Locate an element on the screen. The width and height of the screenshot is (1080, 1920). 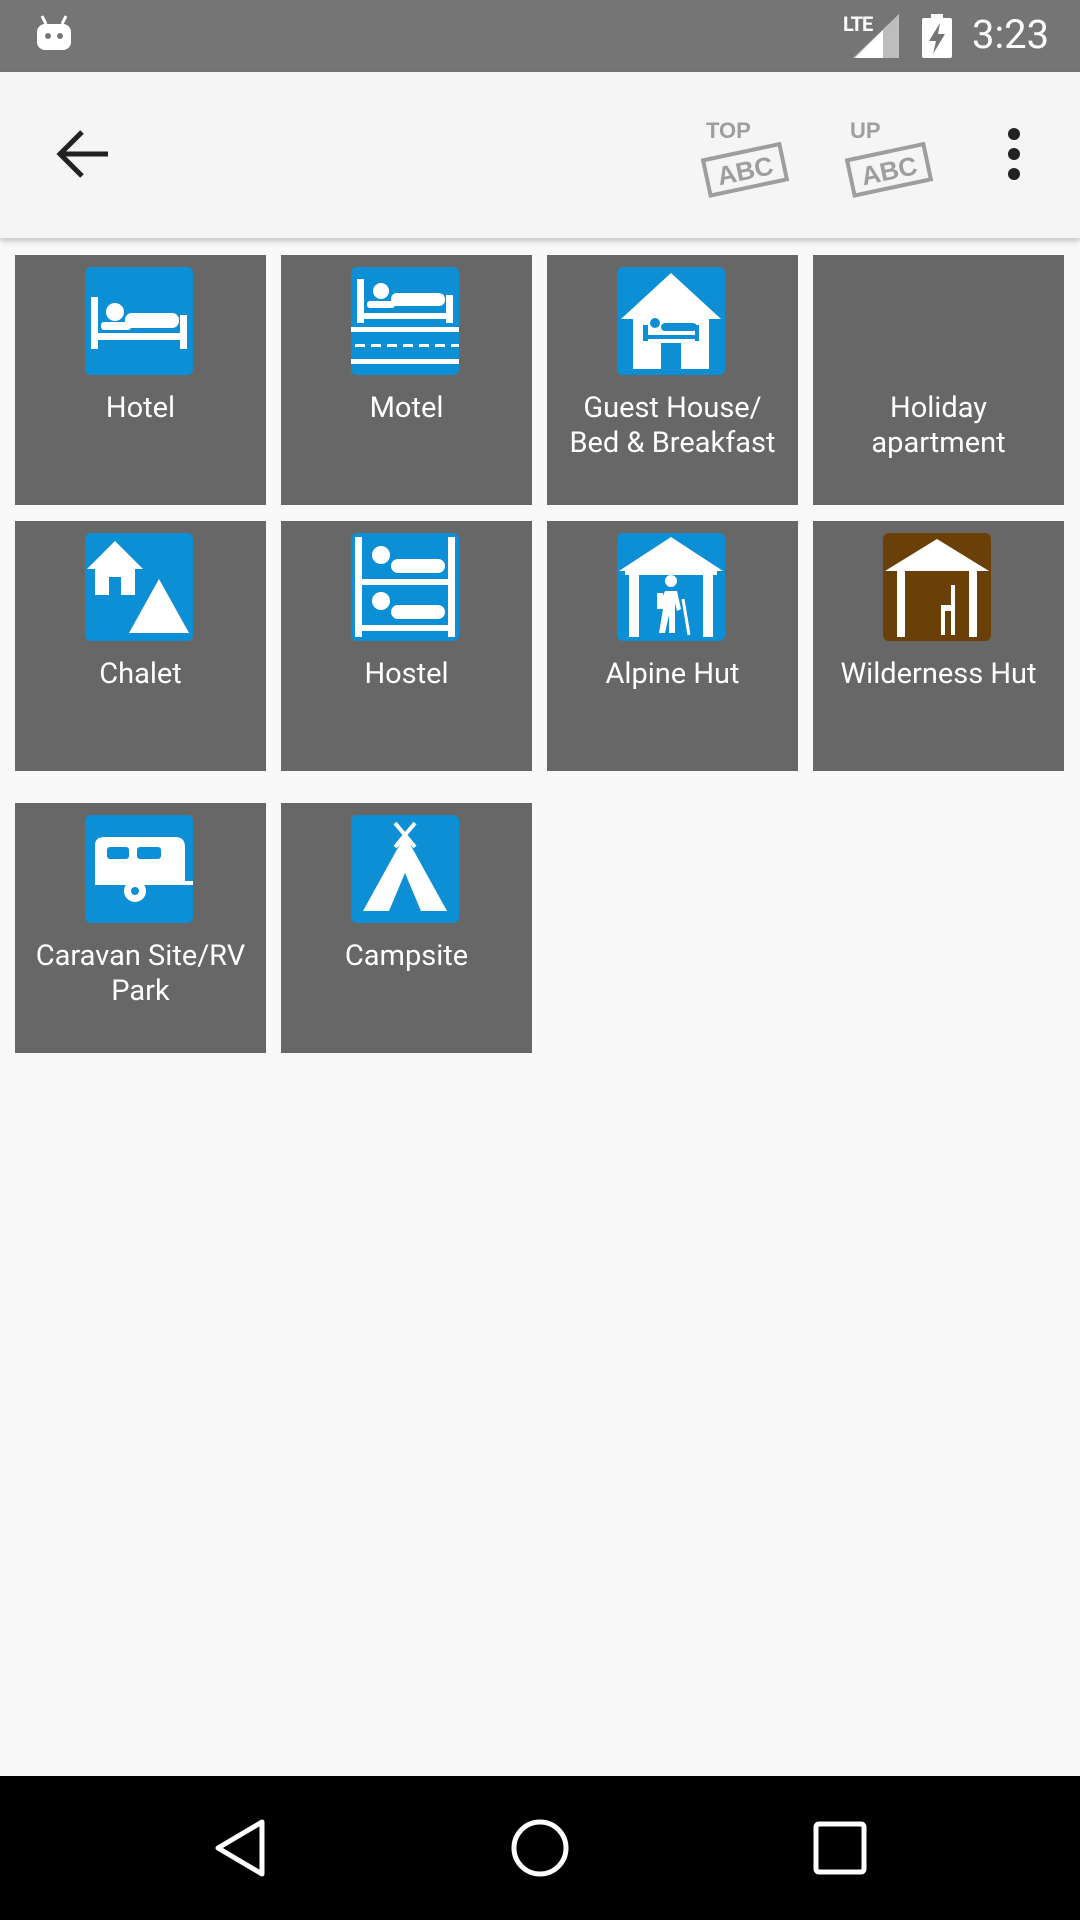
up-abc-small-label: UP is located at coordinates (865, 130).